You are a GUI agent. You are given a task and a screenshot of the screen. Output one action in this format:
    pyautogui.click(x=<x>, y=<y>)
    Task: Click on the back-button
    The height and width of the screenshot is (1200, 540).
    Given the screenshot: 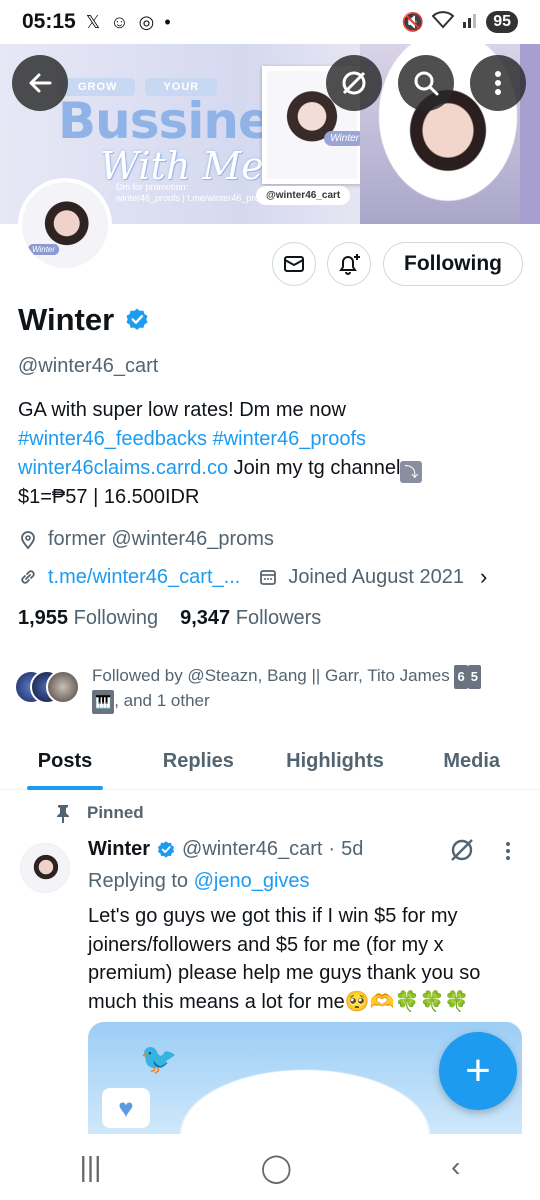 What is the action you would take?
    pyautogui.click(x=40, y=83)
    